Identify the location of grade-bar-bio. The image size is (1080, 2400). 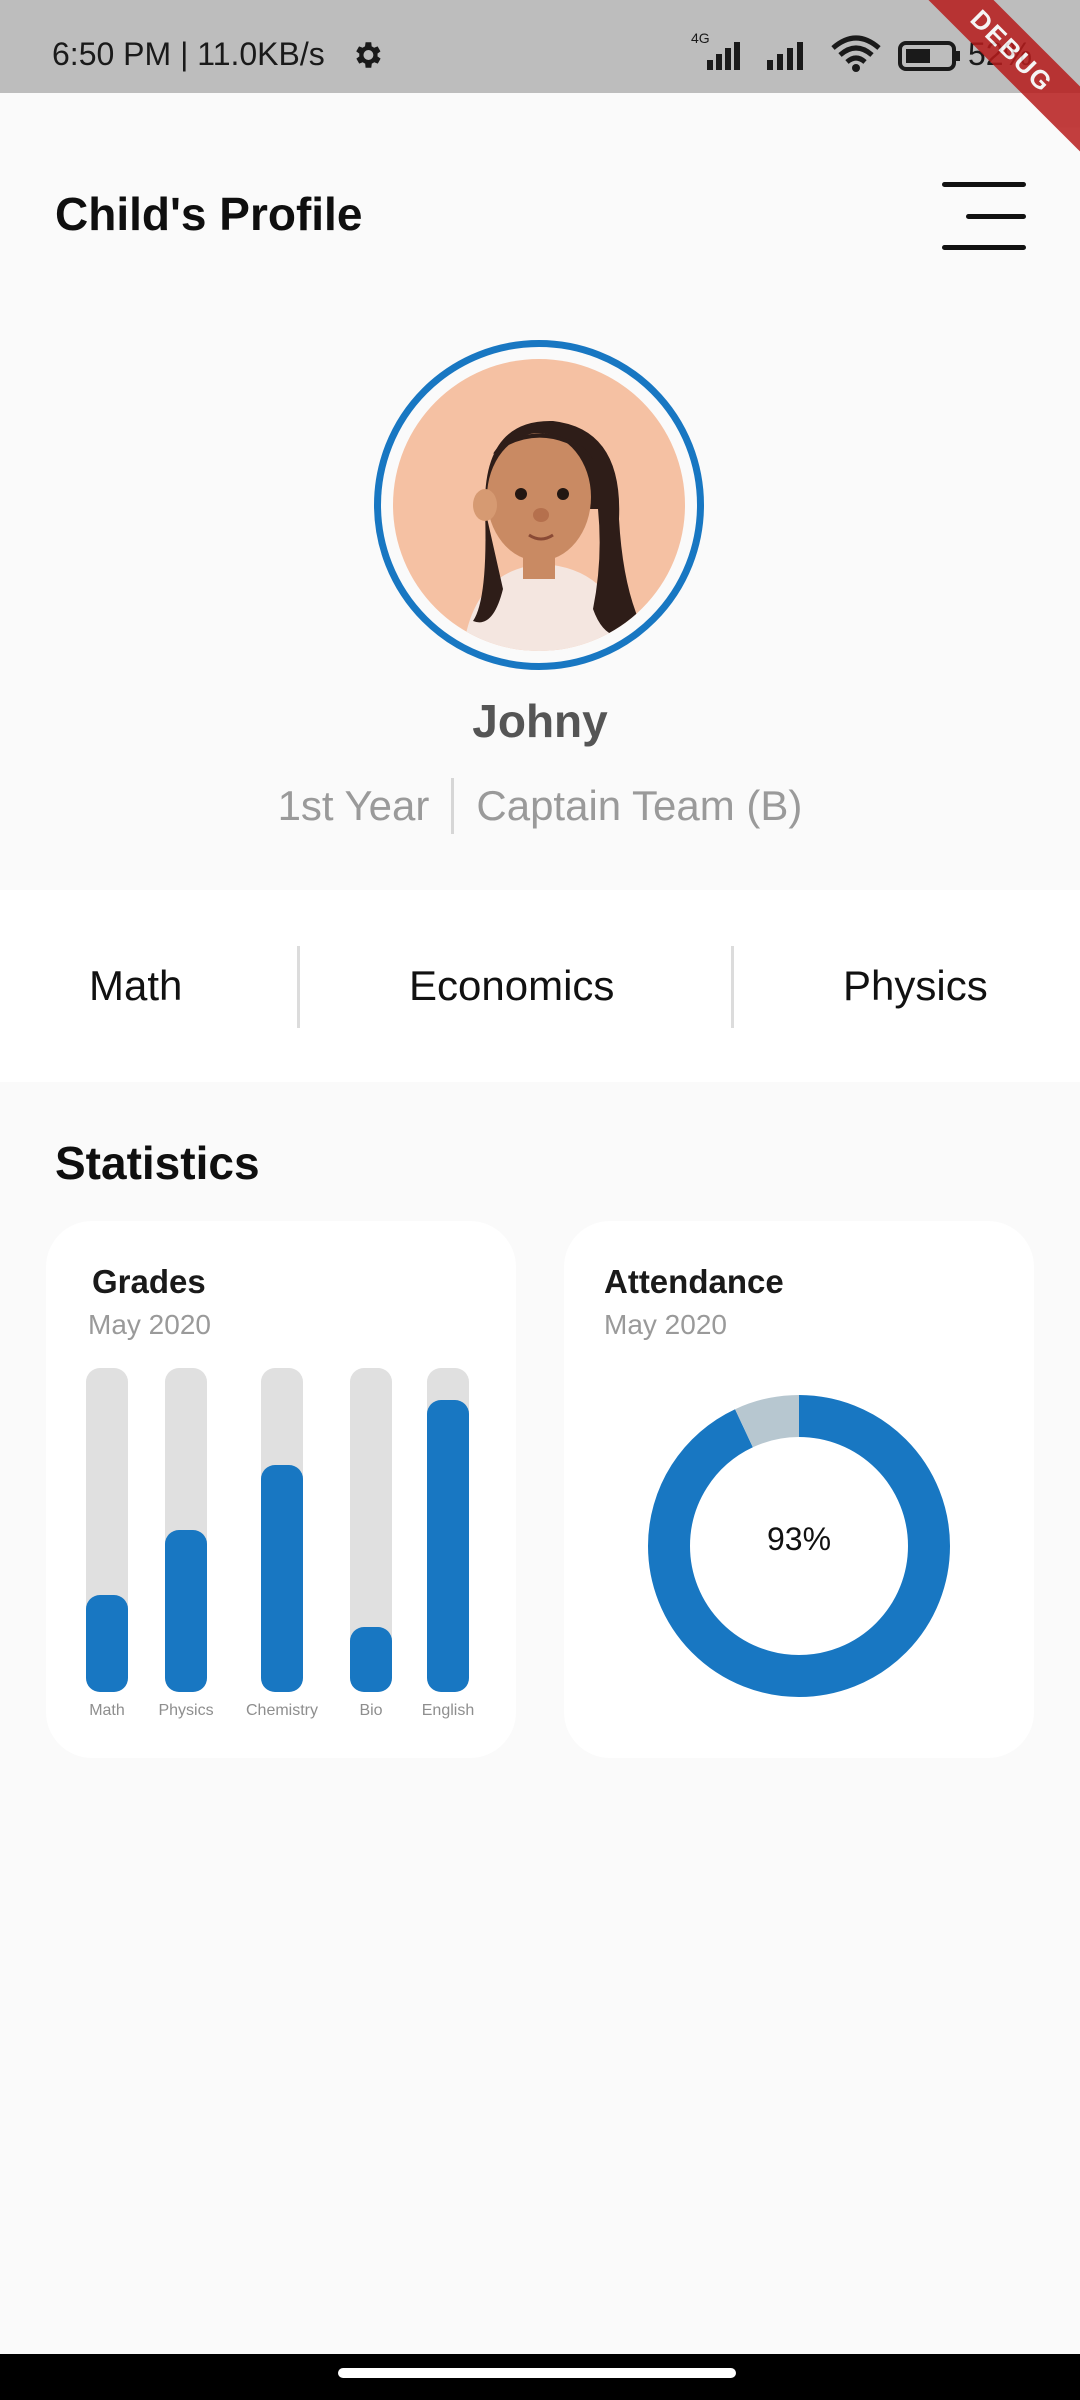
(371, 1530).